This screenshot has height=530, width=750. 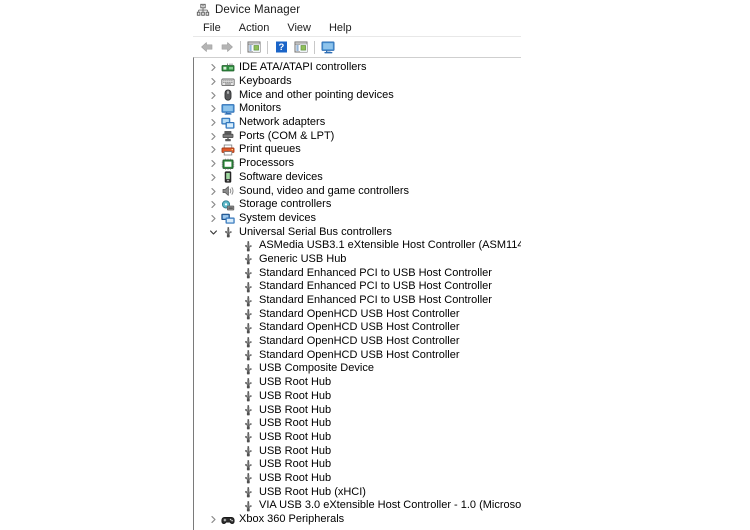 What do you see at coordinates (357, 369) in the screenshot?
I see `tree-device-row: USB Composite Device` at bounding box center [357, 369].